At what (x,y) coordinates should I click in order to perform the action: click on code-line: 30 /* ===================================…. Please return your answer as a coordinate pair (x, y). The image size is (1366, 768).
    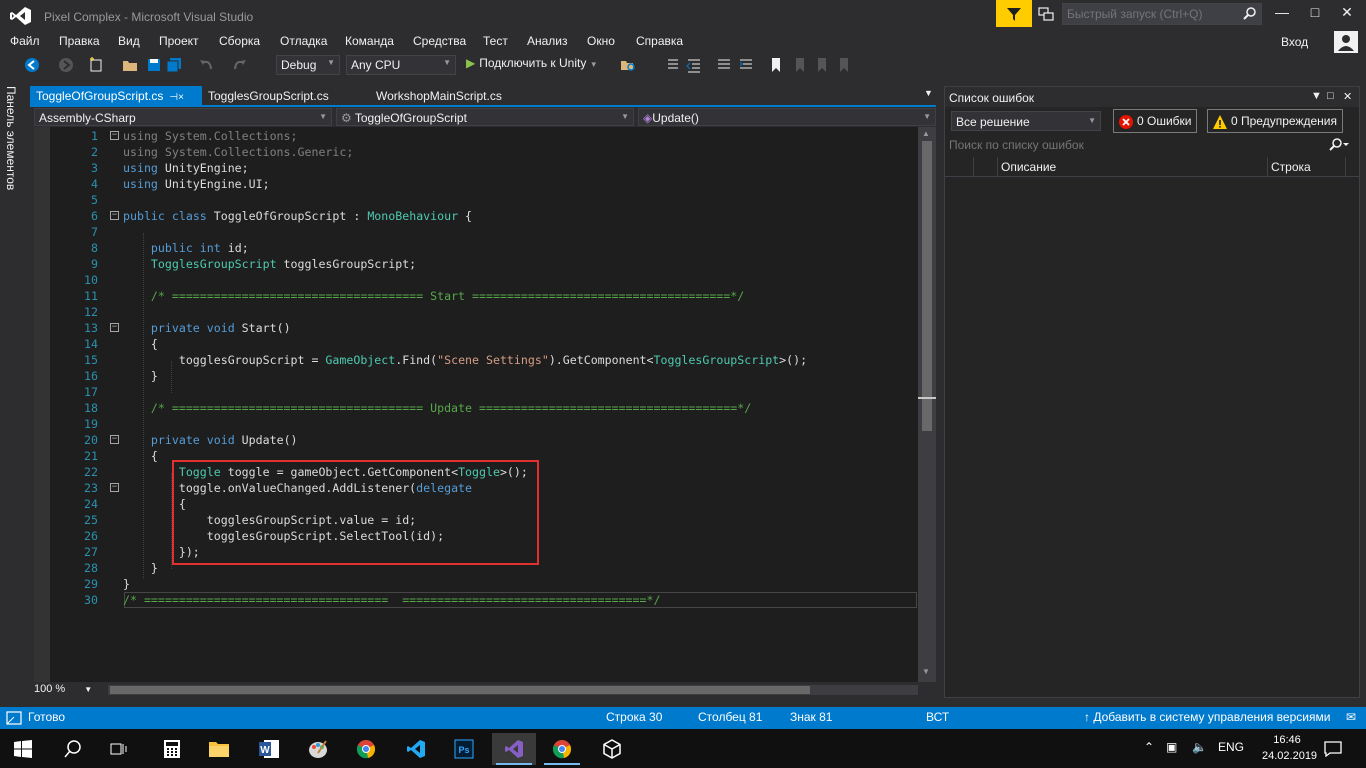
    Looking at the image, I should click on (484, 600).